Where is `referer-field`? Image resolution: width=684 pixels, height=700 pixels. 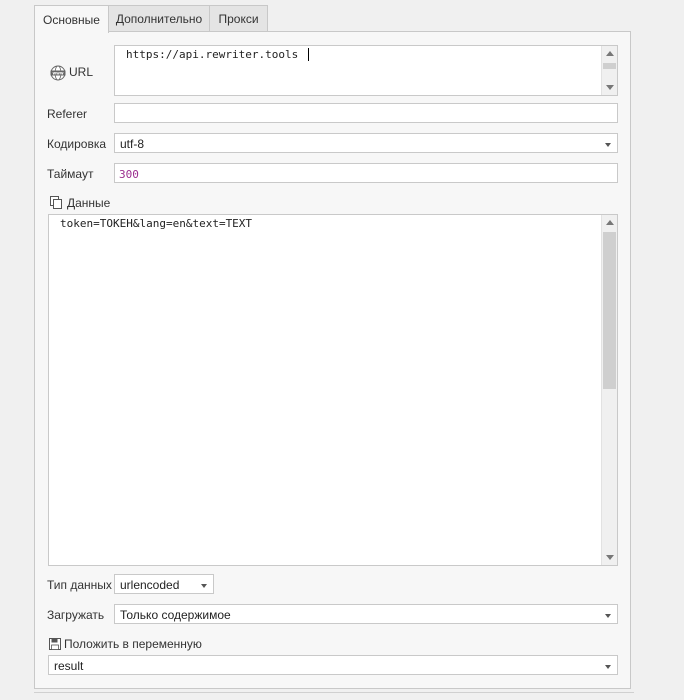
referer-field is located at coordinates (366, 113).